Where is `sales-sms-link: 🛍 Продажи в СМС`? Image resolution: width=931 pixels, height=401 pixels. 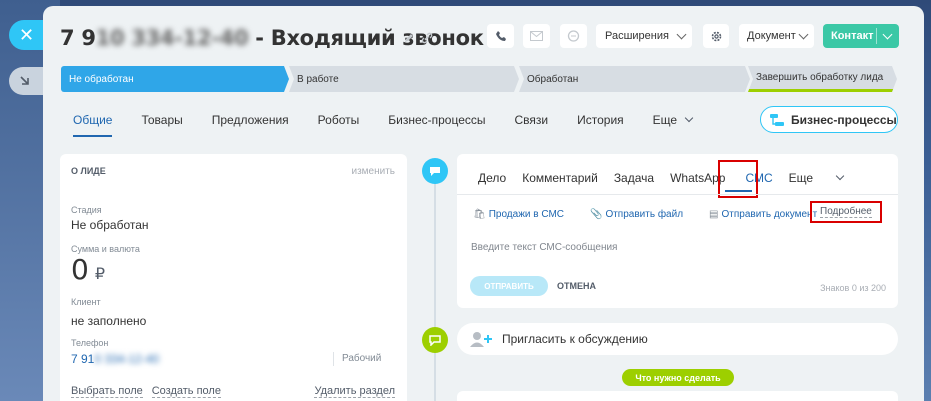 sales-sms-link: 🛍 Продажи в СМС is located at coordinates (525, 214).